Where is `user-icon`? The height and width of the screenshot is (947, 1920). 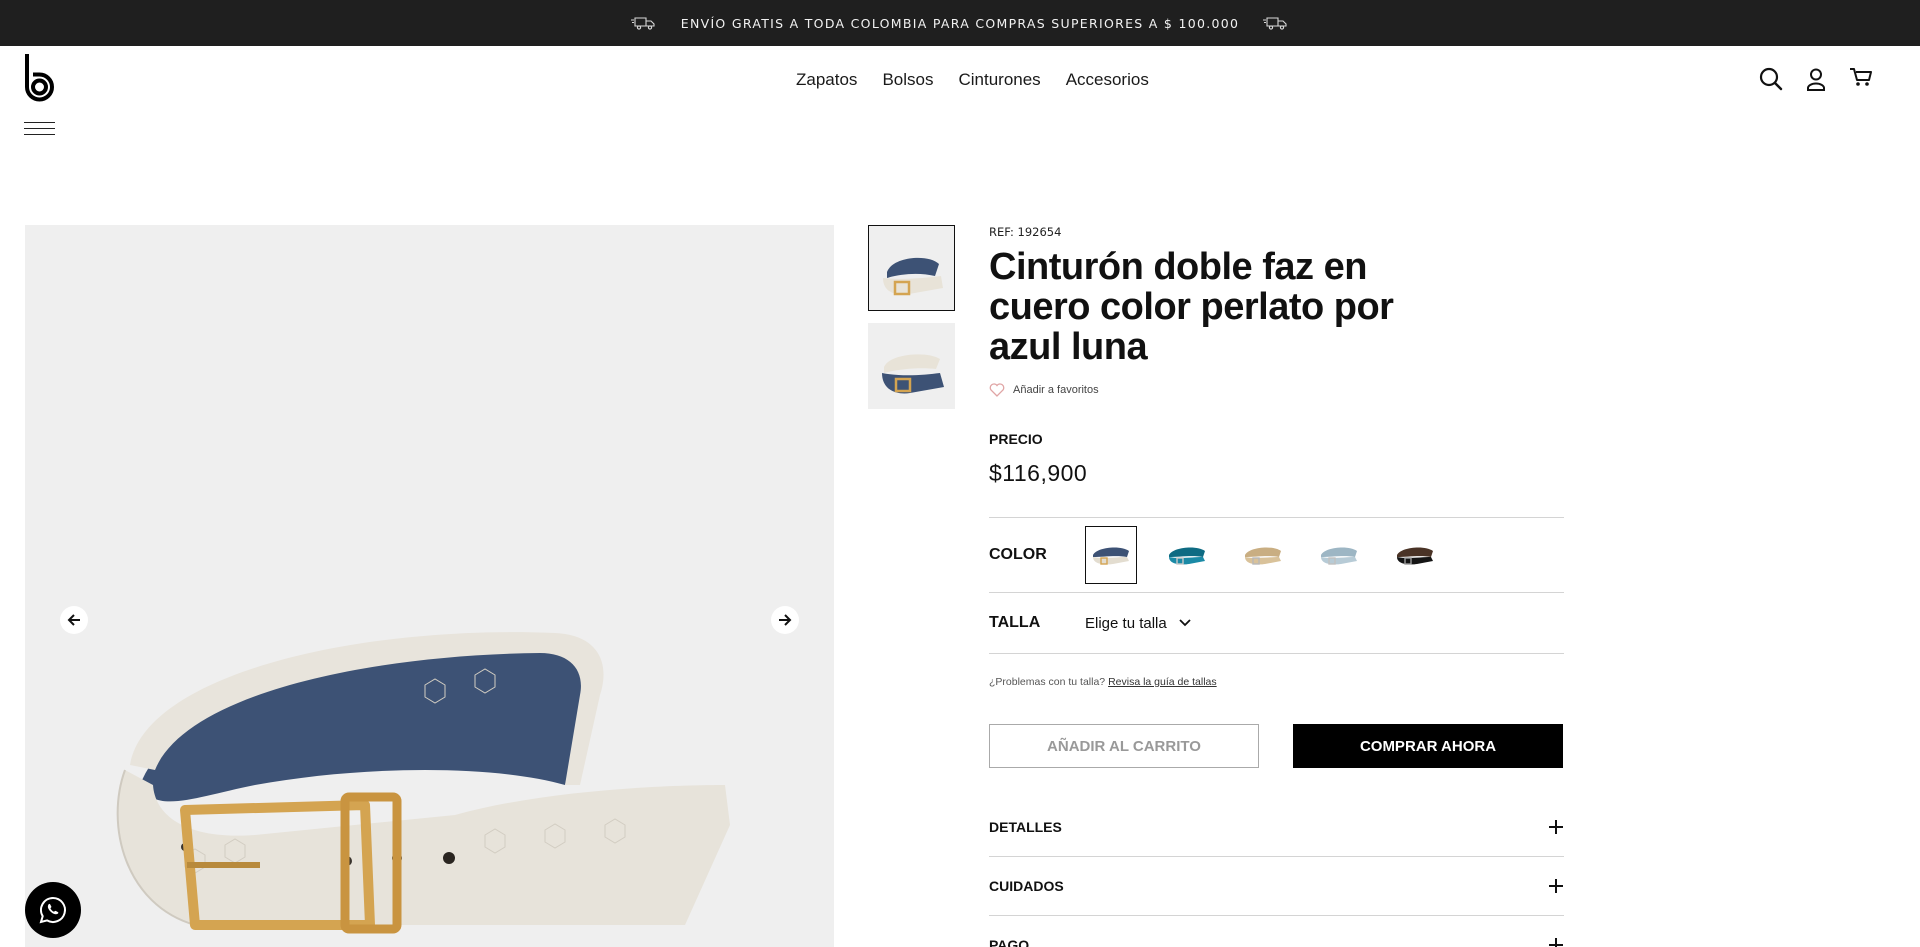
user-icon is located at coordinates (1816, 79).